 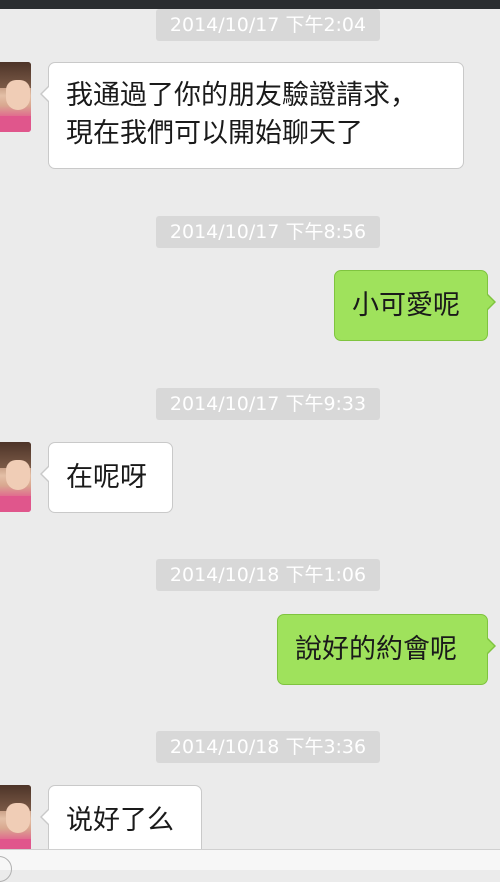 I want to click on message-text-line: 我通過了你的朋友驗證請求，, so click(x=241, y=95).